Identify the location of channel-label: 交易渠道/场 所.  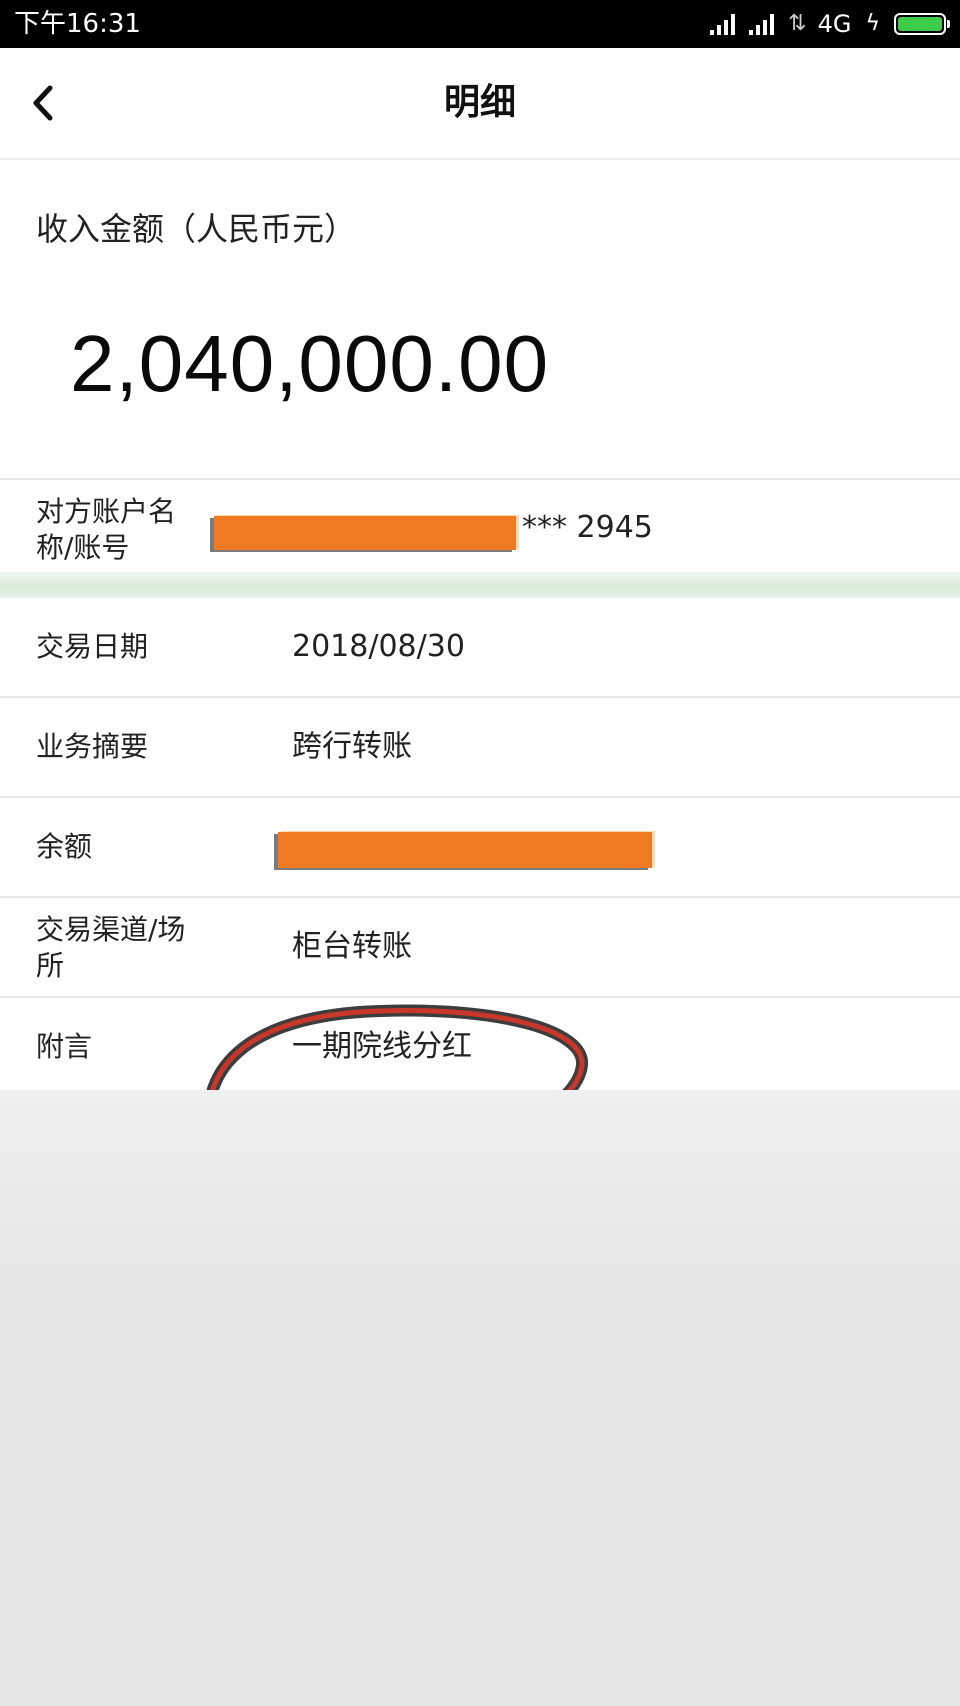
(110, 948).